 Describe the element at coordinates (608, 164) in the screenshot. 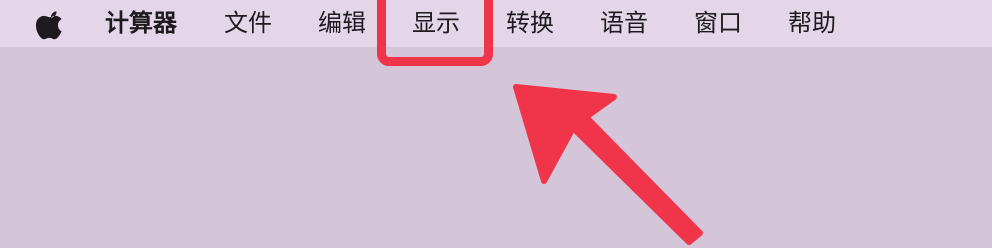

I see `arrow-icon` at that location.